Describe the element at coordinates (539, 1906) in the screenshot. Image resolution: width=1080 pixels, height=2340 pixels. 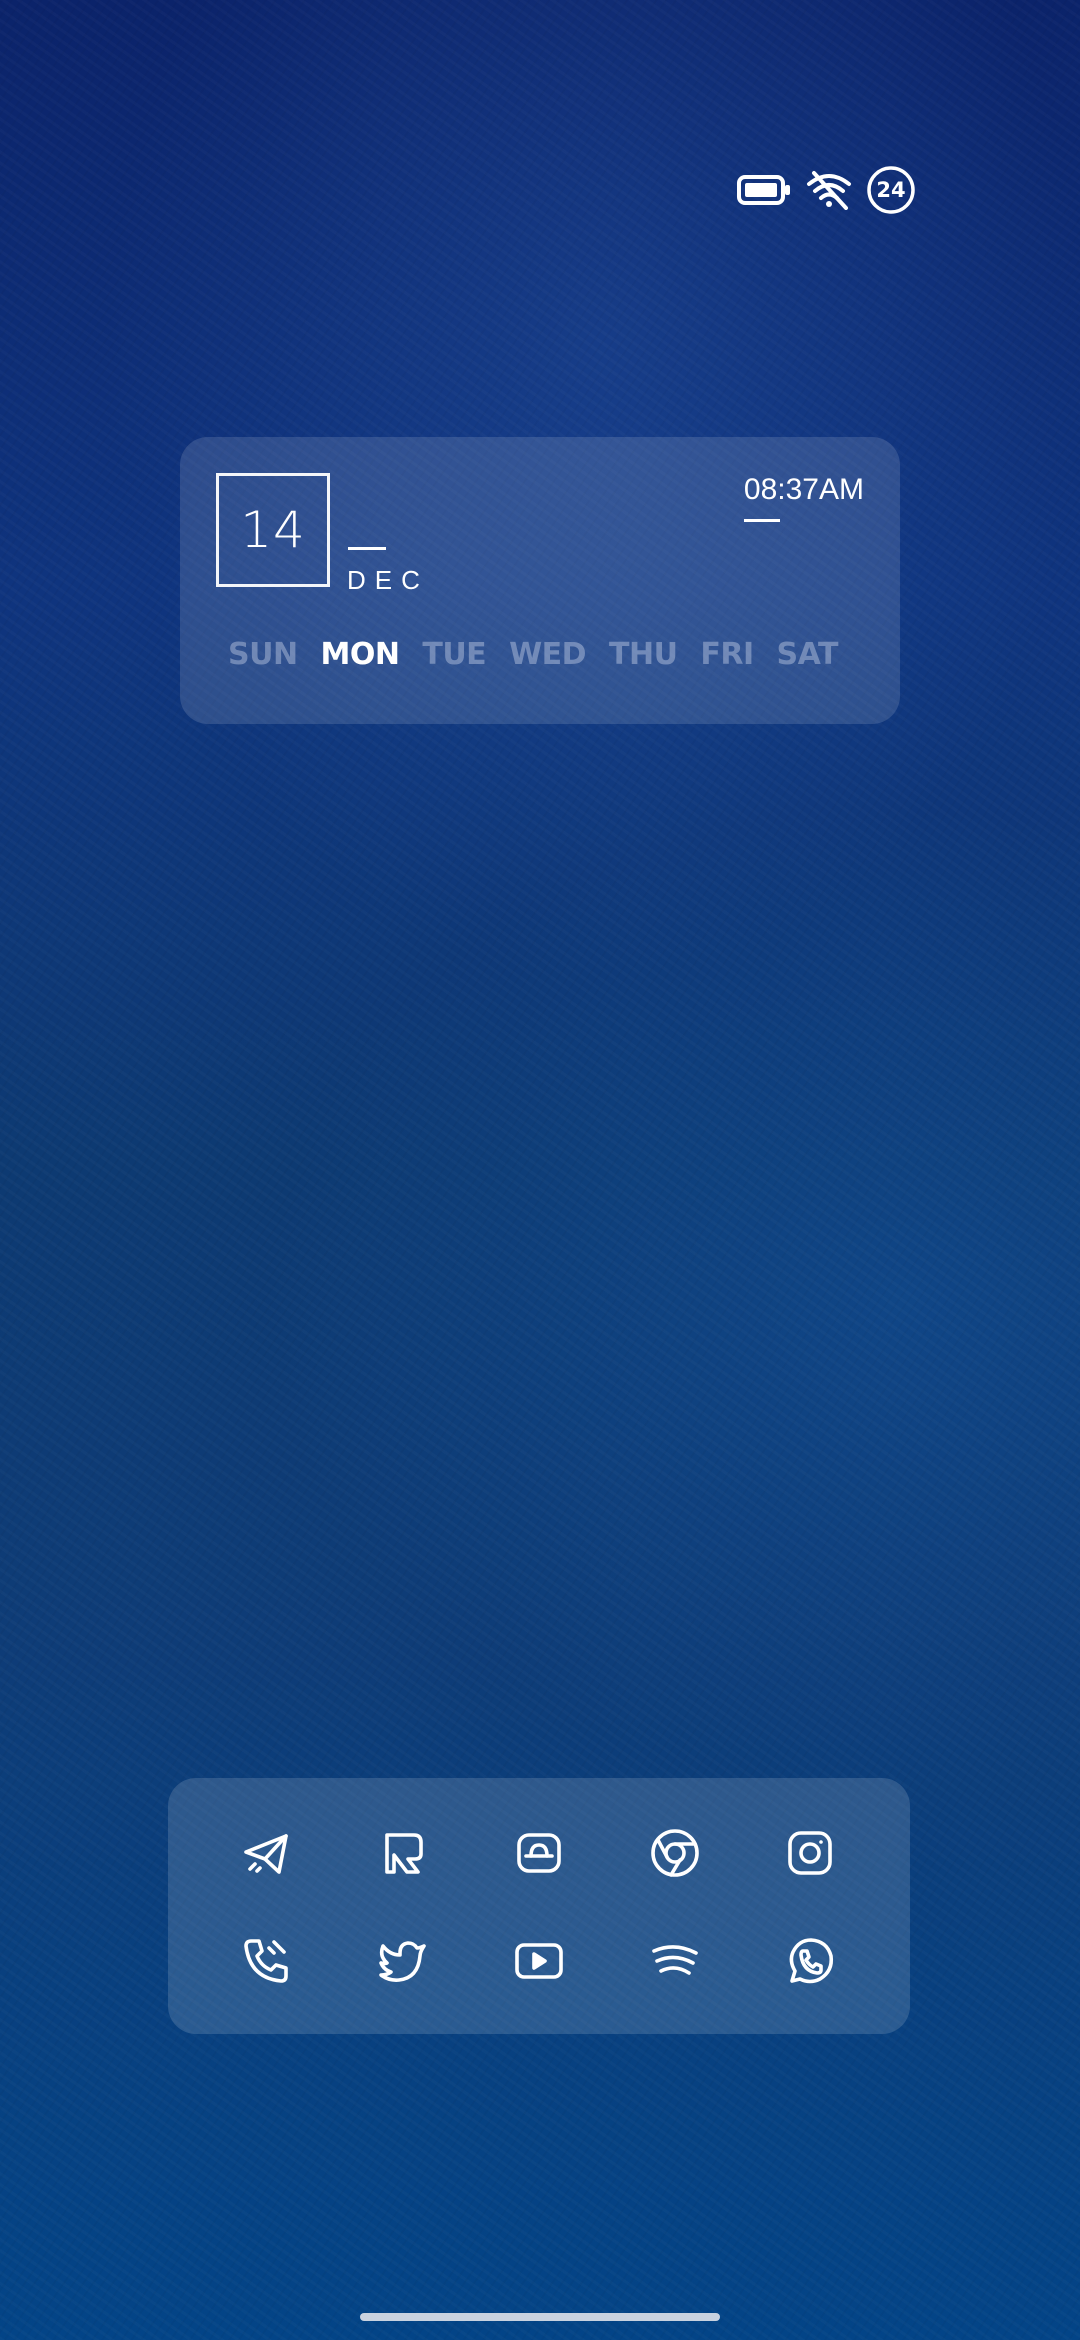
I see `app-dock` at that location.